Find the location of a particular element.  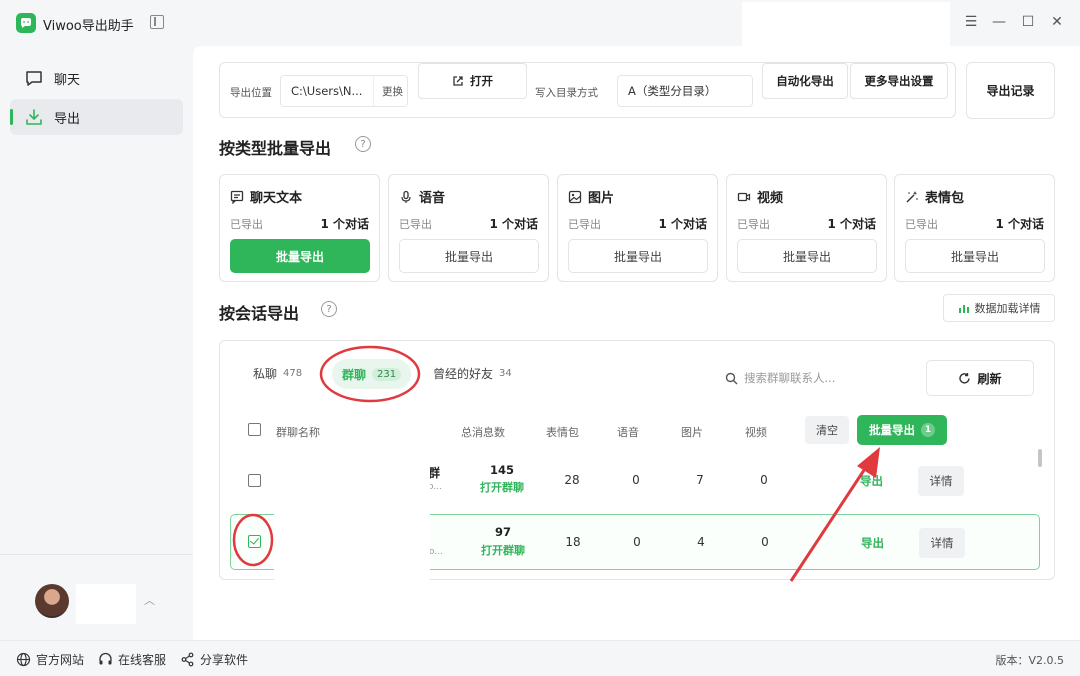

sticker-count: 28 is located at coordinates (572, 480).